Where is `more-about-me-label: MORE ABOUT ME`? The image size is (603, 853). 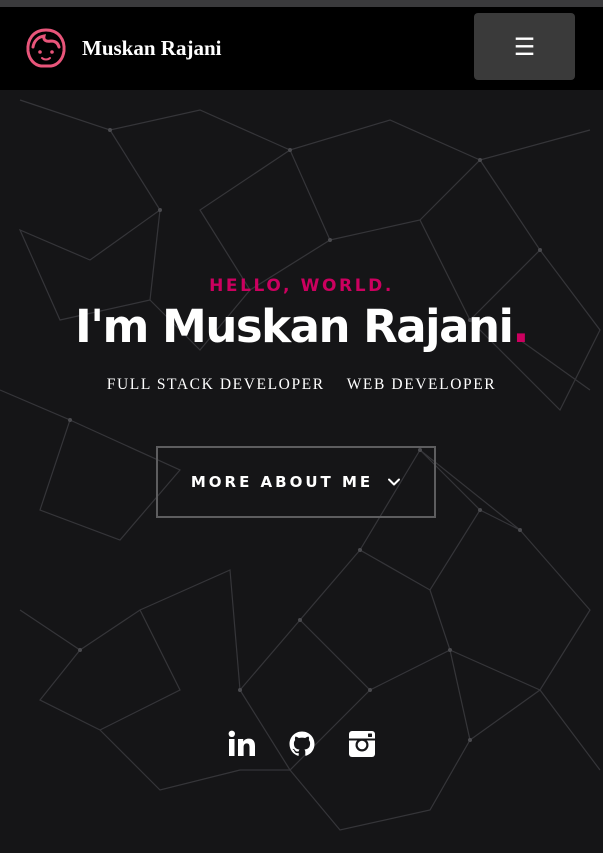 more-about-me-label: MORE ABOUT ME is located at coordinates (282, 482).